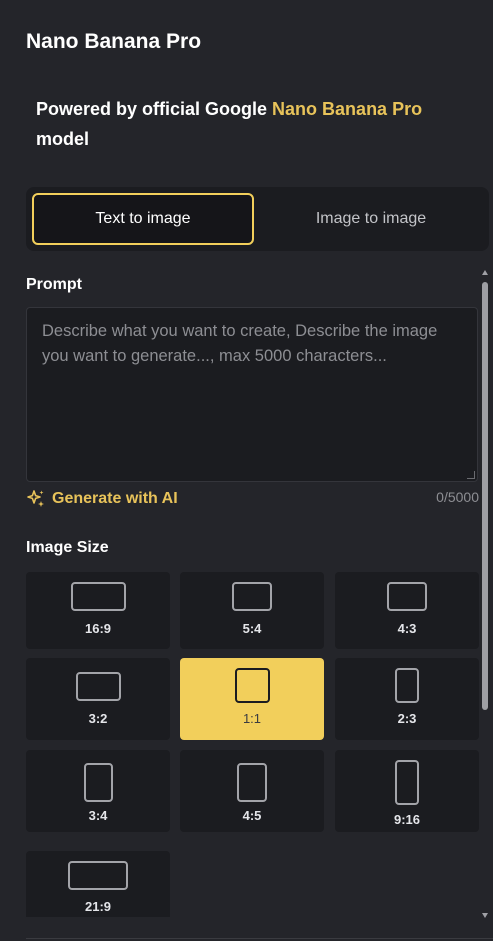 The width and height of the screenshot is (493, 941). I want to click on intro-prefix: Powered by official Google, so click(154, 109).